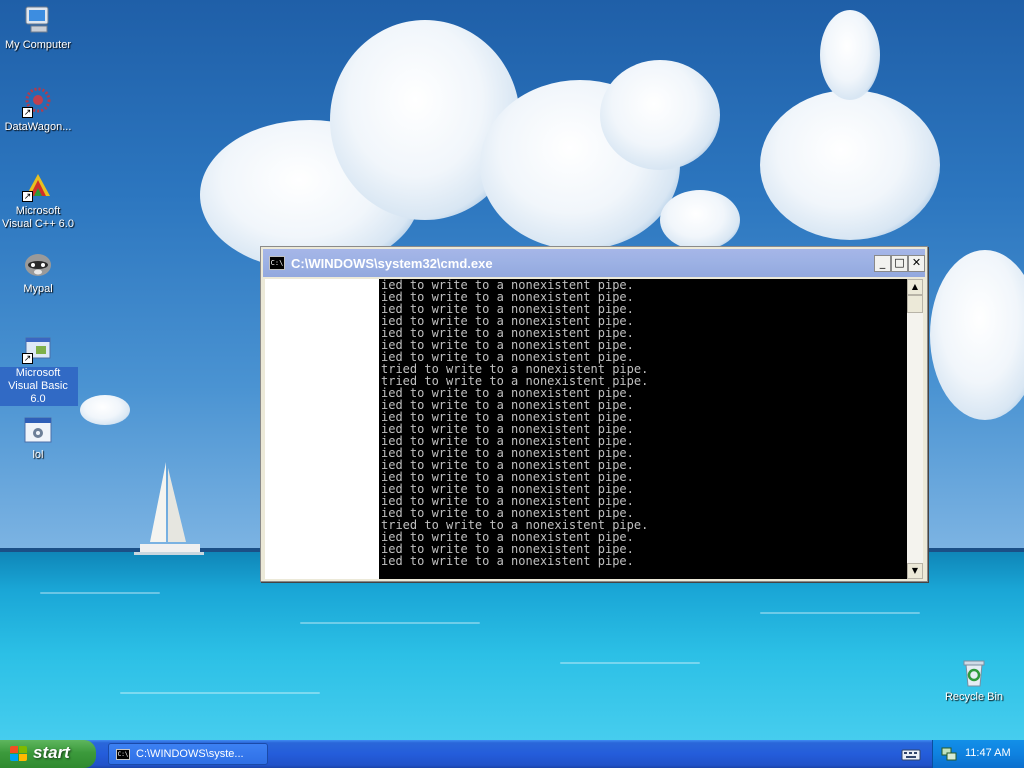 The image size is (1024, 768). Describe the element at coordinates (594, 263) in the screenshot. I see `window-titlebar: C:\ C:\WINDOWS\system32\cmd.exe _ □ ✕` at that location.